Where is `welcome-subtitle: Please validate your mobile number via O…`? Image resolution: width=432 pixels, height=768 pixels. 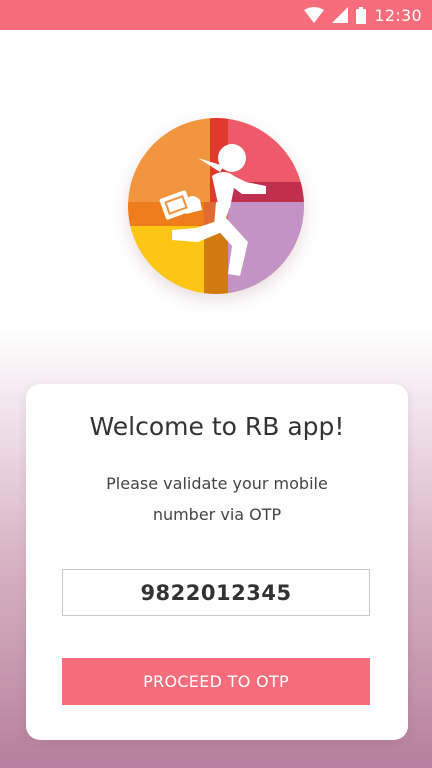 welcome-subtitle: Please validate your mobile number via O… is located at coordinates (217, 499).